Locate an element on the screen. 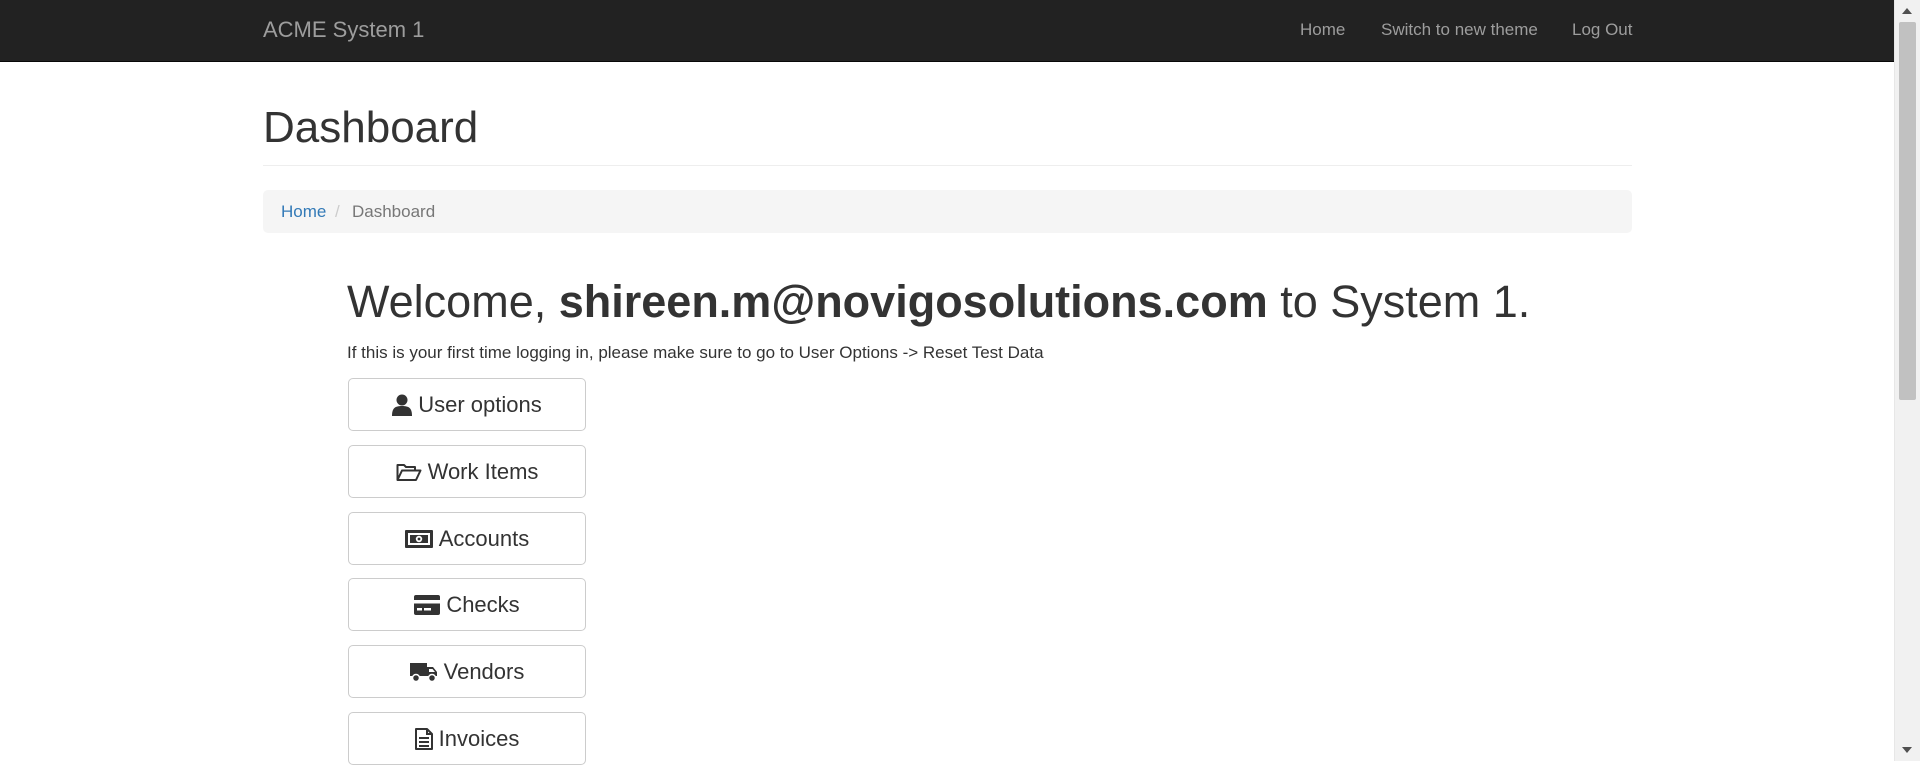 This screenshot has height=765, width=1920. user-options-button: User options is located at coordinates (467, 404).